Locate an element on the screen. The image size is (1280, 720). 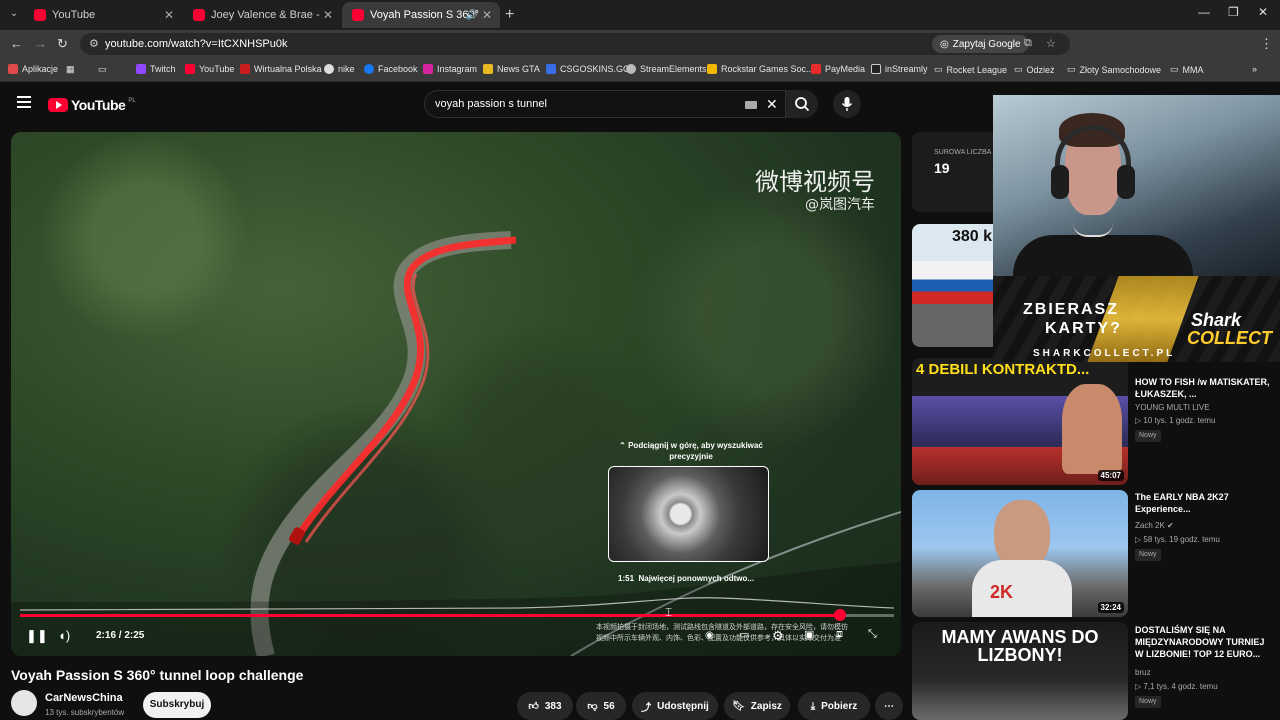
window-close-icon: ✕ is located at coordinates (1263, 12).